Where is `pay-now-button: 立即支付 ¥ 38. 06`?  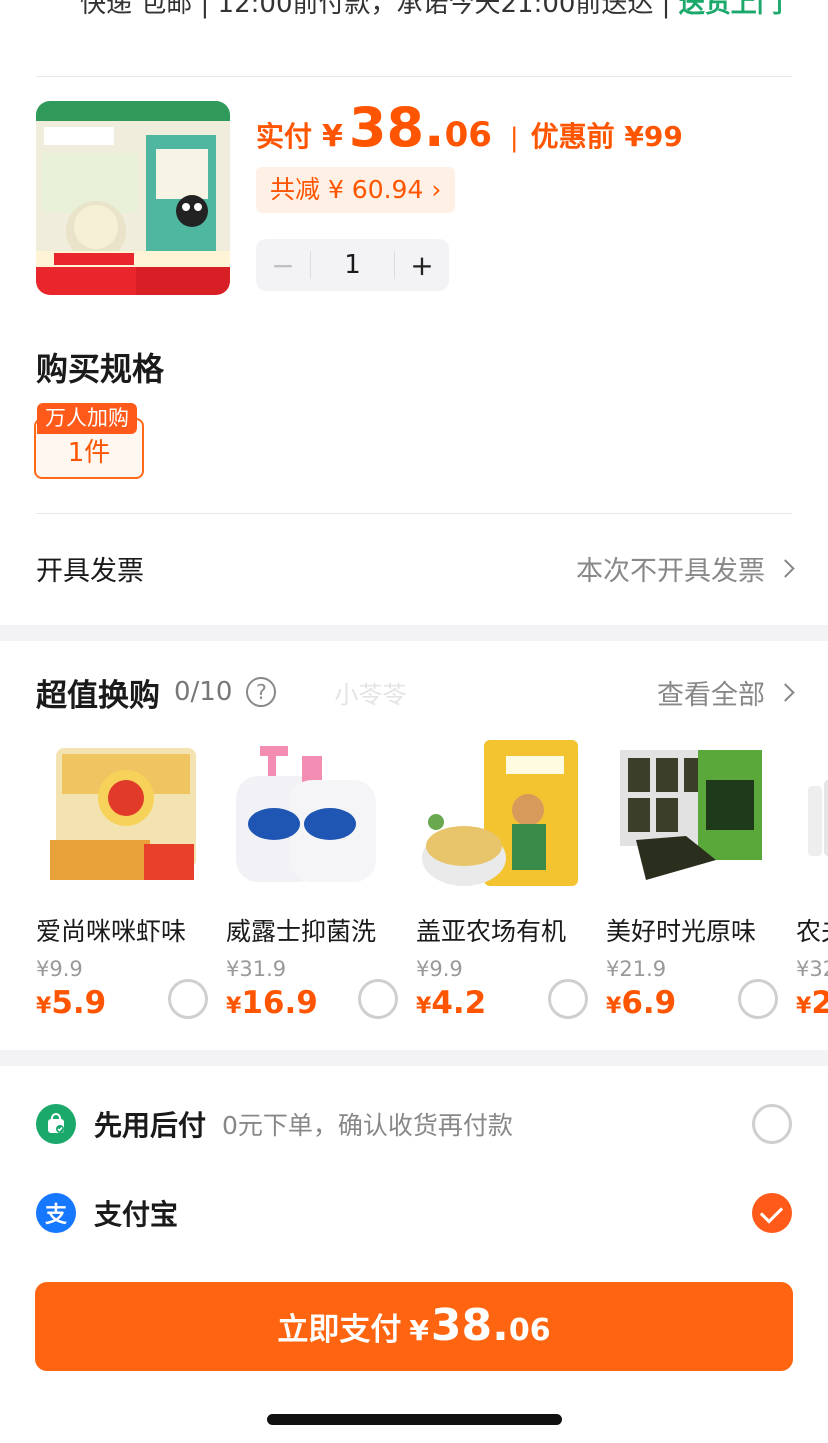
pay-now-button: 立即支付 ¥ 38. 06 is located at coordinates (414, 1326).